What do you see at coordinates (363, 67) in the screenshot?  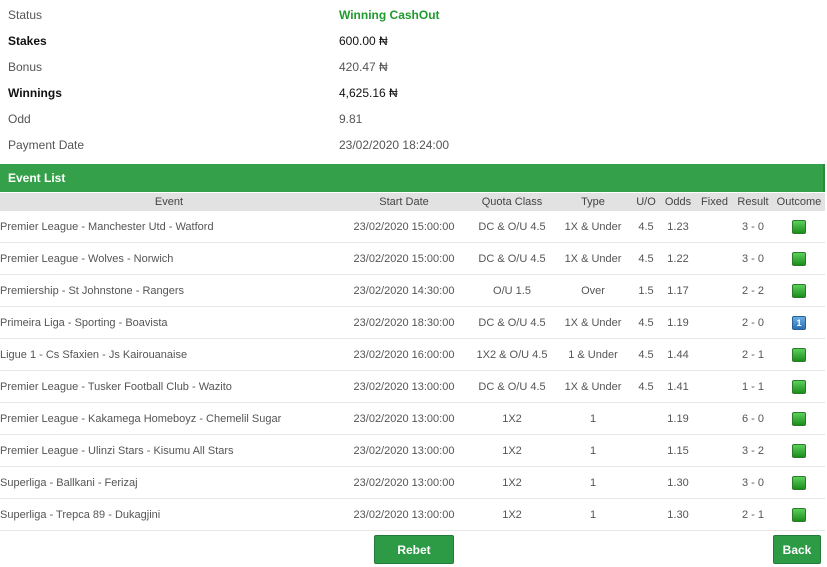 I see `bonus-value: 420.47 ₦` at bounding box center [363, 67].